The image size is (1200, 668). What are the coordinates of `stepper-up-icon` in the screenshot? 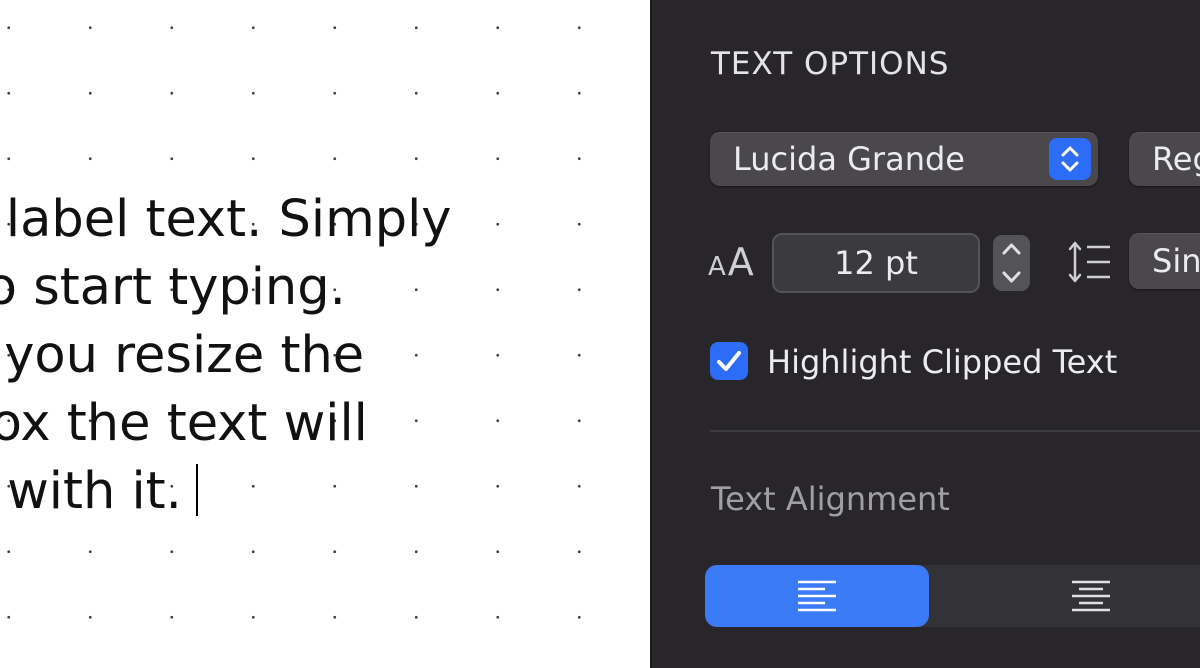 It's located at (1011, 249).